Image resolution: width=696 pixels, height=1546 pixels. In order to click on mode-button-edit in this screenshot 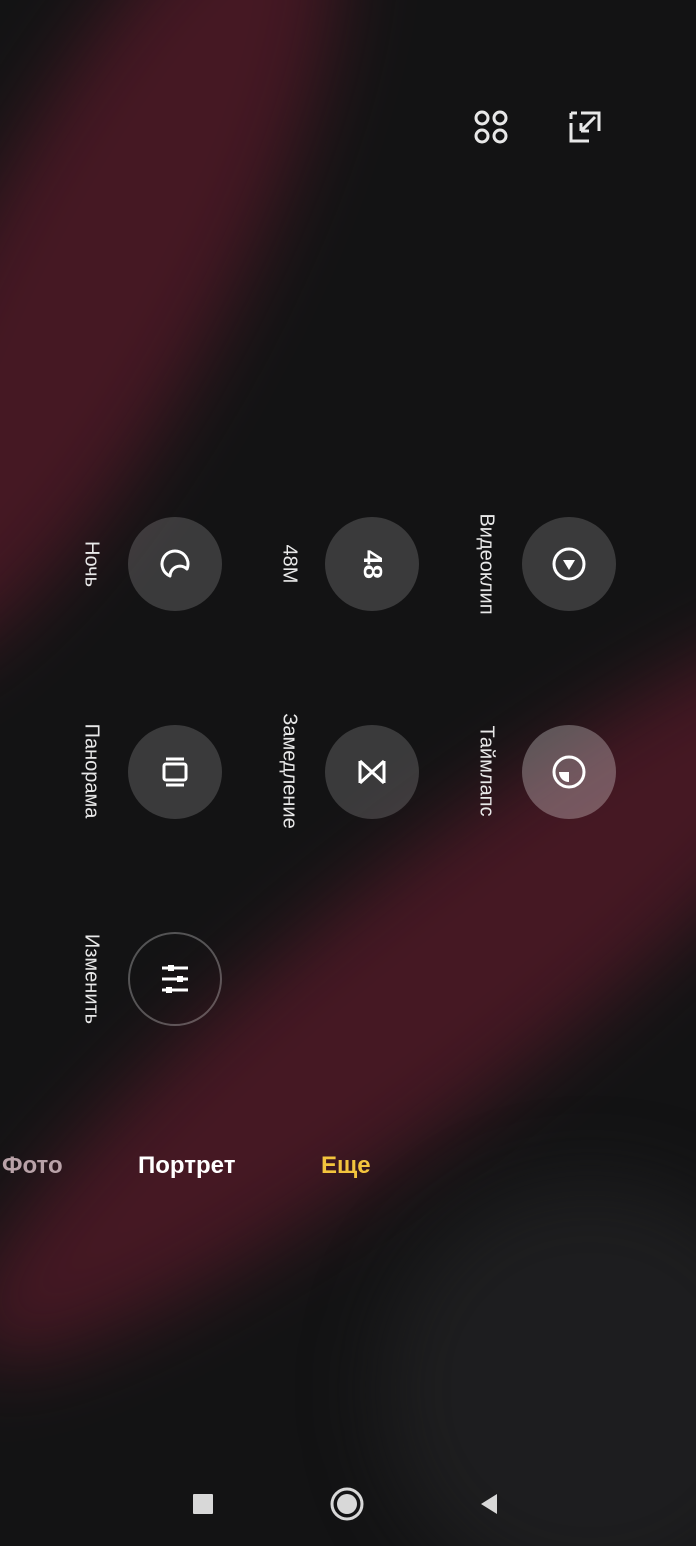, I will do `click(175, 979)`.